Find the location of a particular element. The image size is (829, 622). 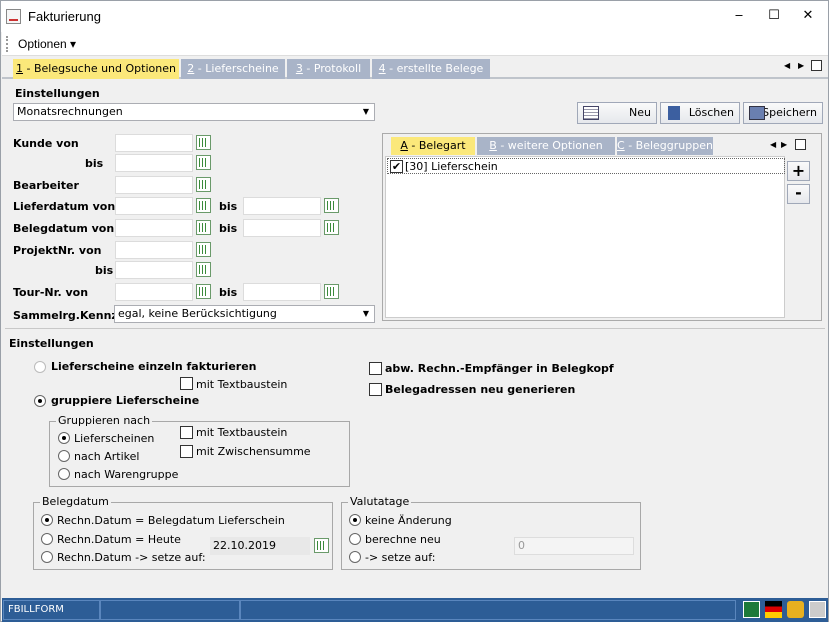

tour-nr-von-input is located at coordinates (154, 292).